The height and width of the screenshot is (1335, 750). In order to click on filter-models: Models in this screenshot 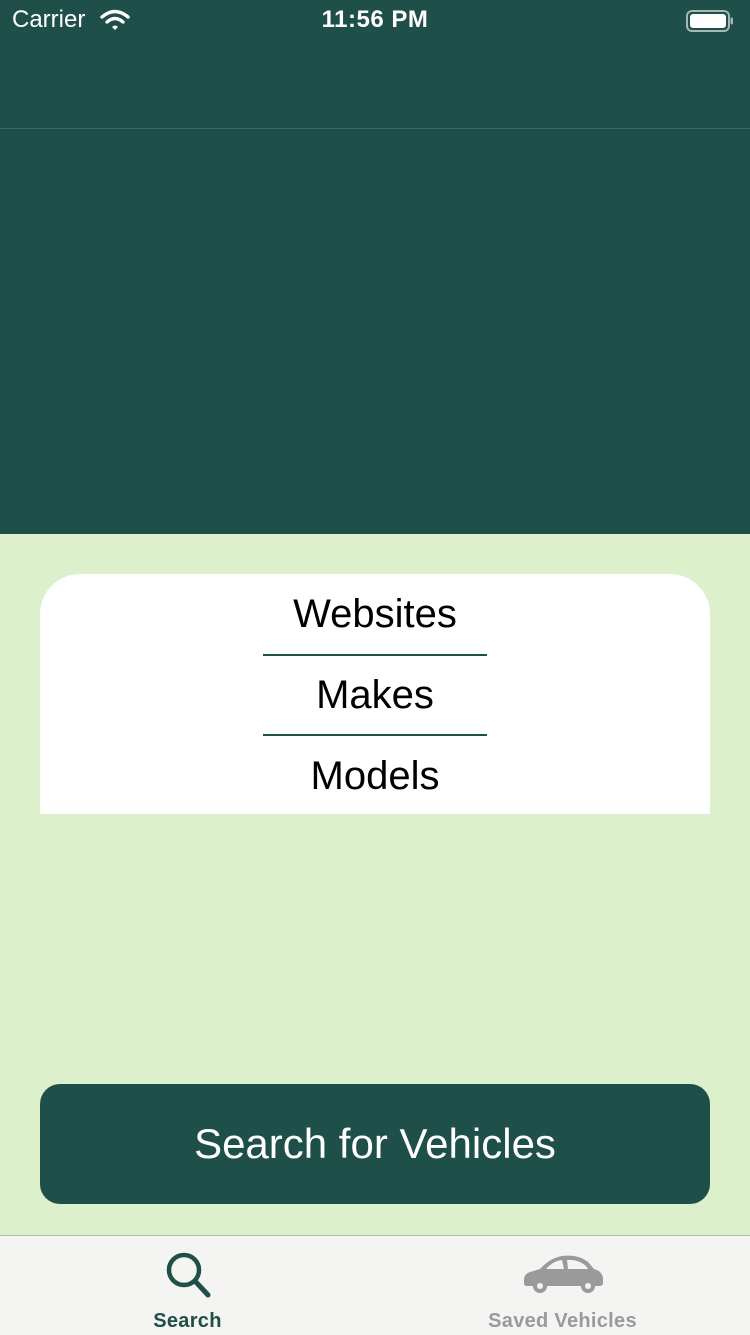, I will do `click(375, 776)`.